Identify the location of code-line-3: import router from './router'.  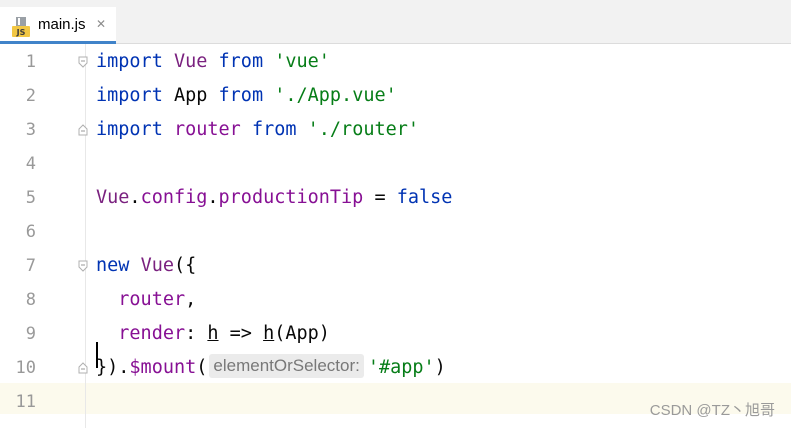
(257, 130).